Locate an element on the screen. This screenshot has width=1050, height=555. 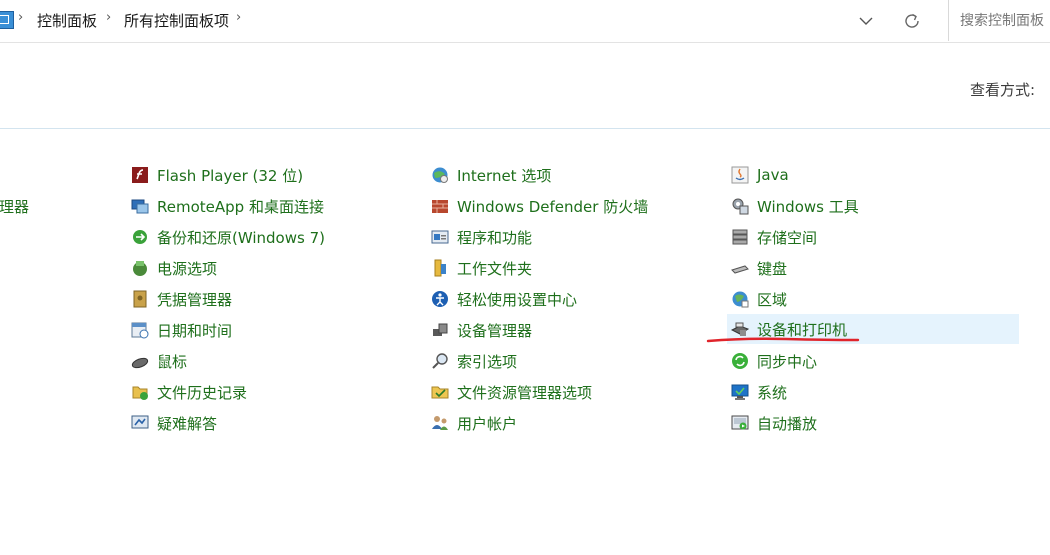
refresh-icon is located at coordinates (912, 20).